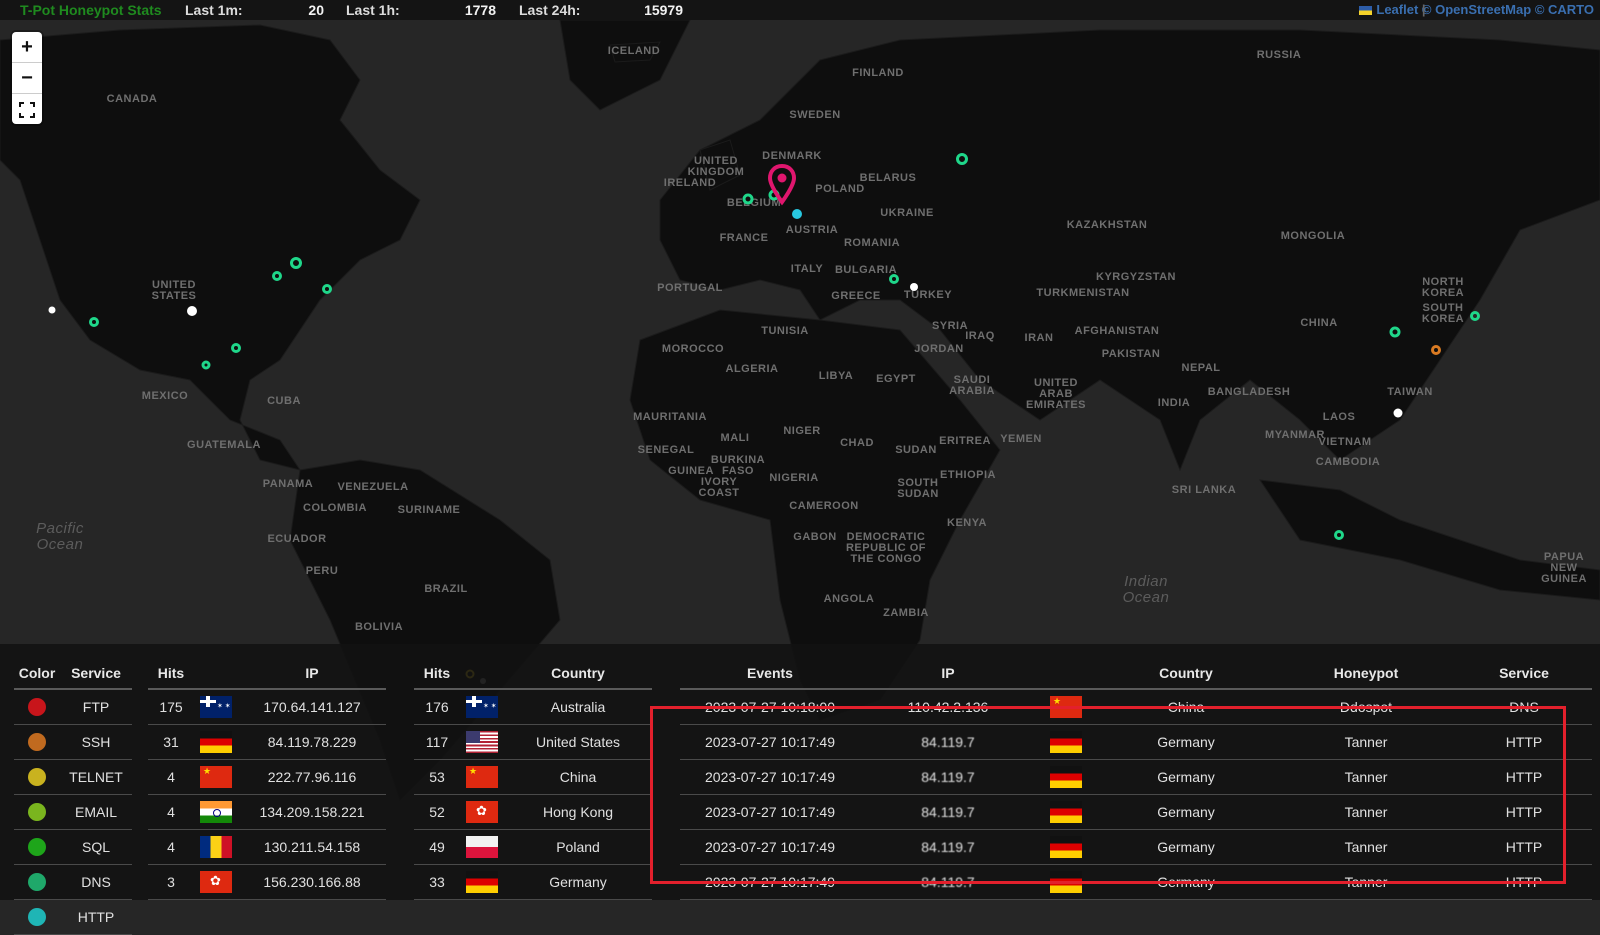 The width and height of the screenshot is (1600, 935). I want to click on map-label: LAOS, so click(1339, 417).